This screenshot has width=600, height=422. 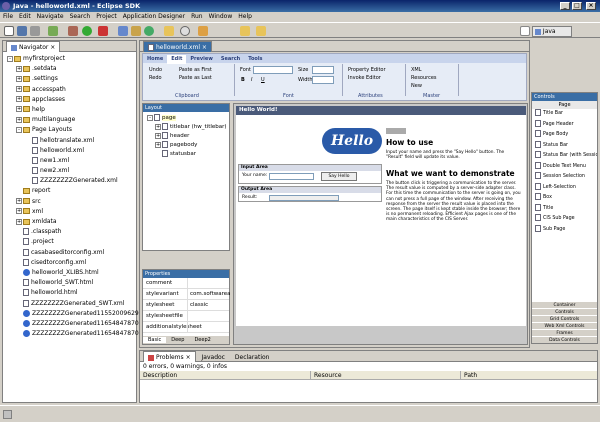 What do you see at coordinates (71, 181) in the screenshot?
I see `navigator-item: ZZZZZZZZGenerated.xml` at bounding box center [71, 181].